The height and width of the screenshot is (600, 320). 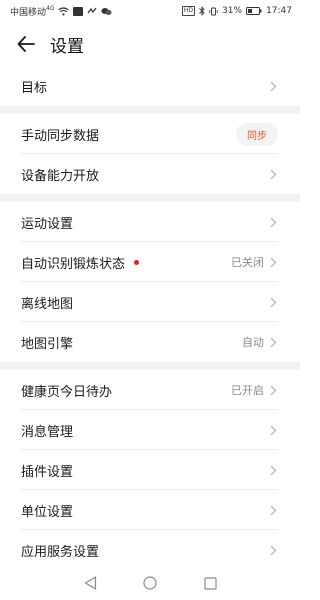 I want to click on battery-percent: 31%, so click(x=232, y=11).